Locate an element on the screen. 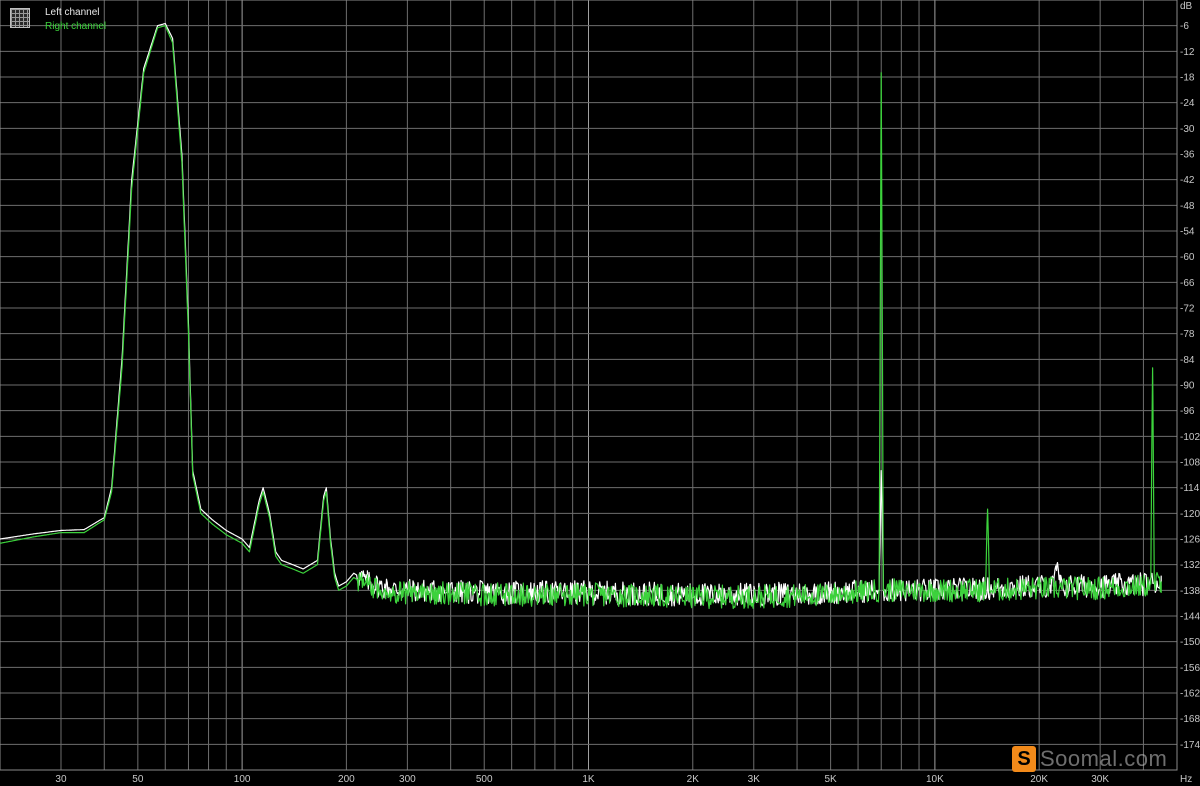 Image resolution: width=1200 pixels, height=786 pixels. watermark: S Soomal.com is located at coordinates (1089, 759).